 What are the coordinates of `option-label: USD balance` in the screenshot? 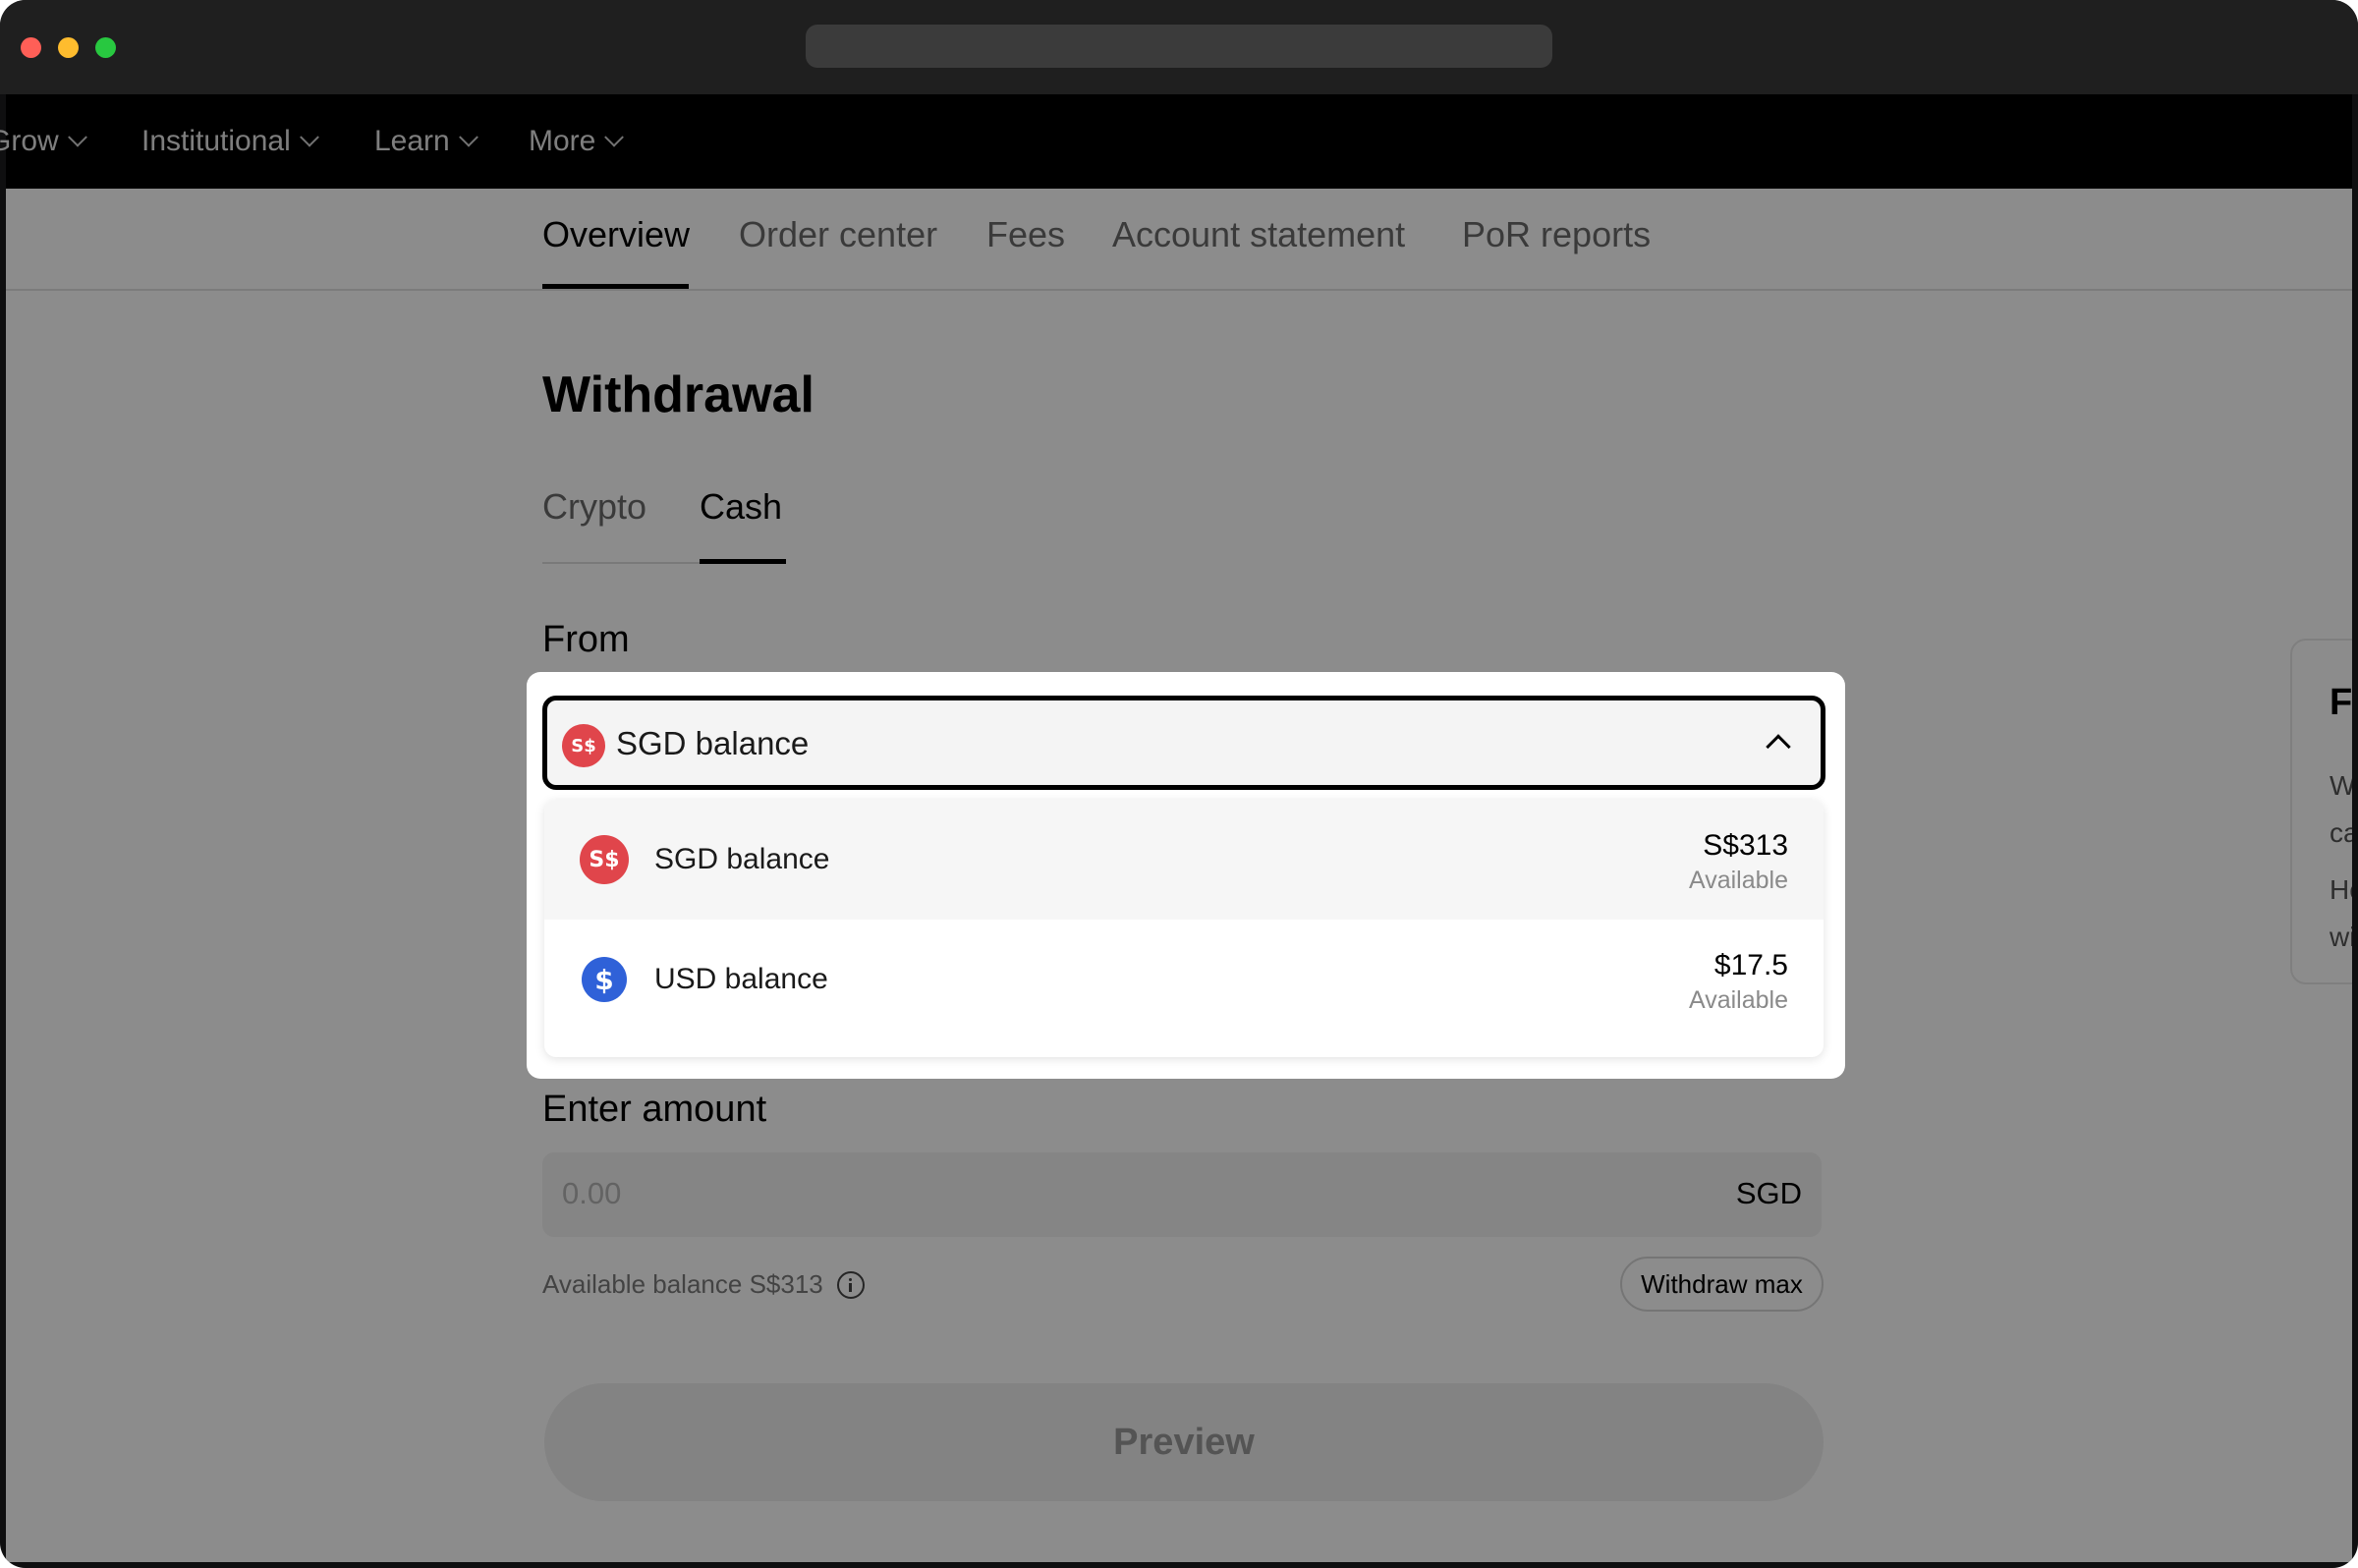 It's located at (741, 979).